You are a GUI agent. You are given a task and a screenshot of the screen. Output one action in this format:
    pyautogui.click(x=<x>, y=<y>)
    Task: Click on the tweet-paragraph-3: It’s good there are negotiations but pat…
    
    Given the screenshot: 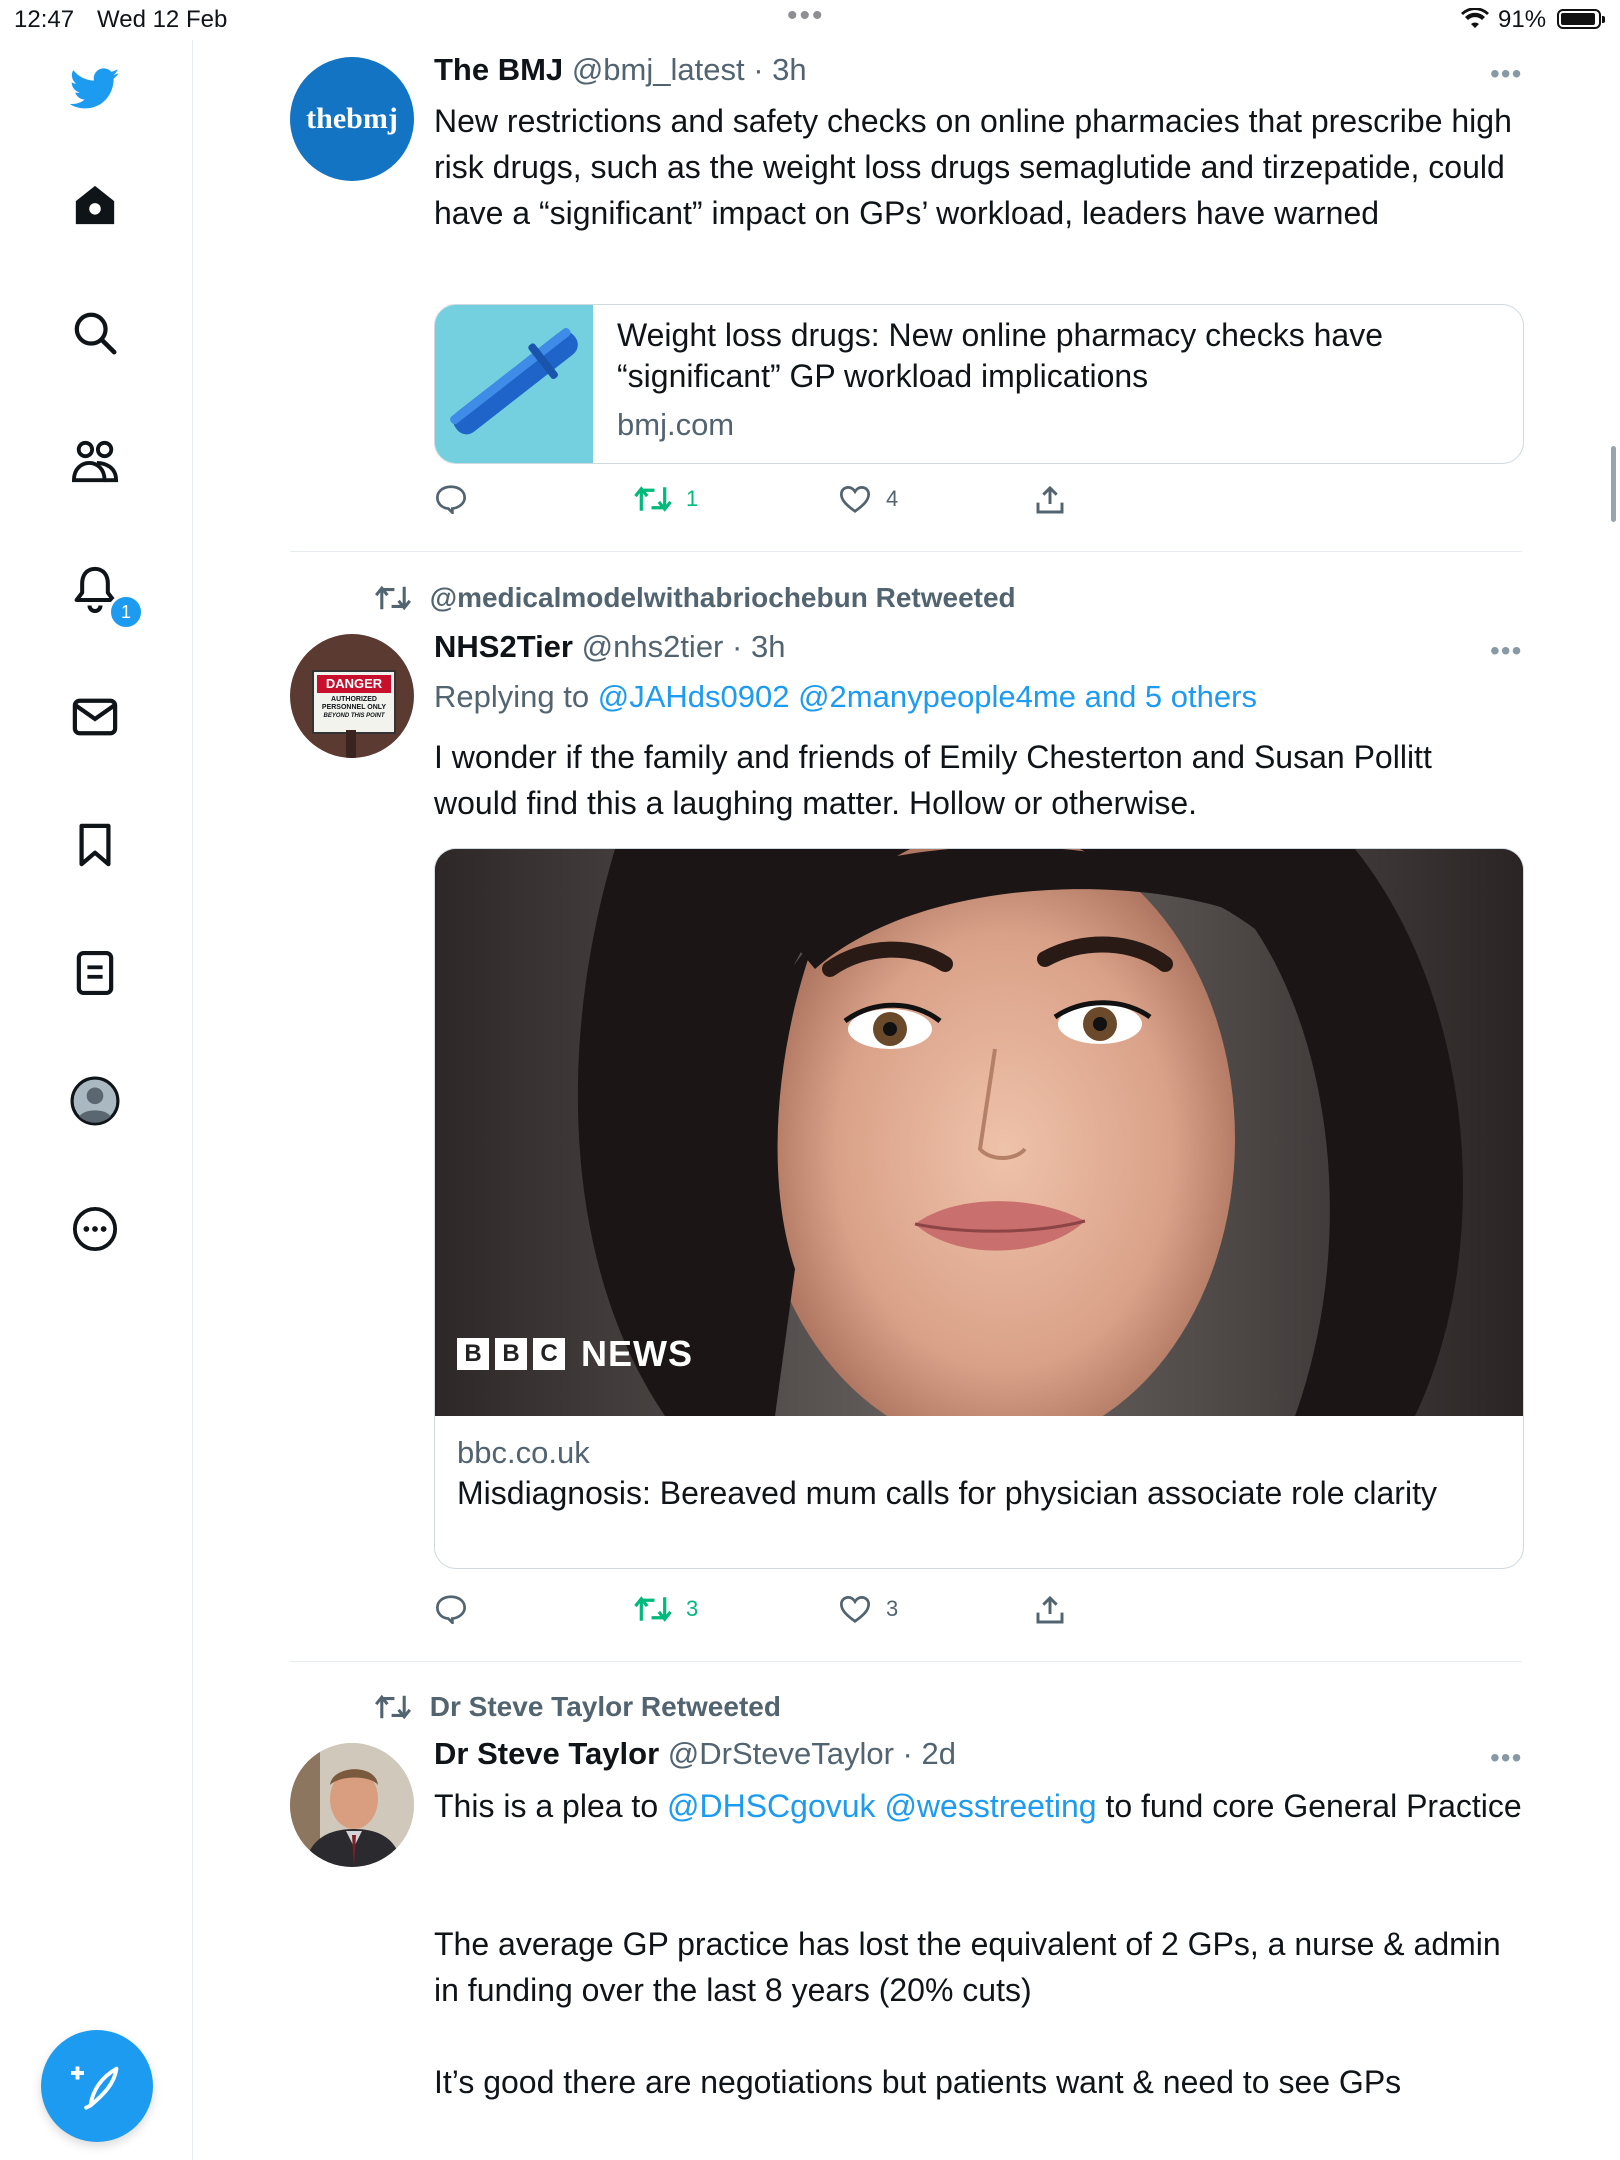 What is the action you would take?
    pyautogui.click(x=918, y=2082)
    